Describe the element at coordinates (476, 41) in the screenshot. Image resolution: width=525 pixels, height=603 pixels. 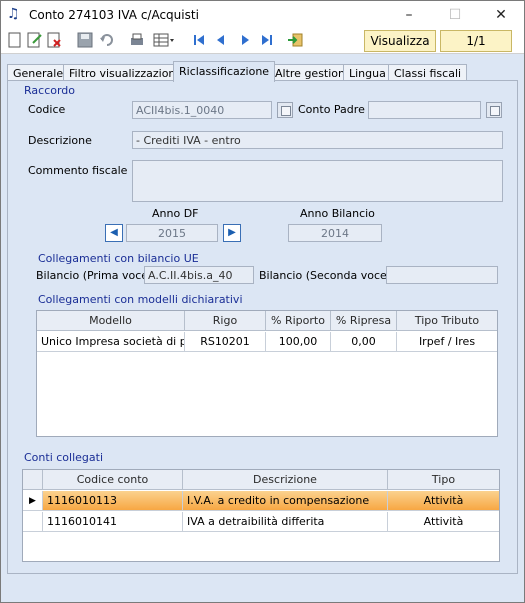
I see `page-indicator: 1/1` at that location.